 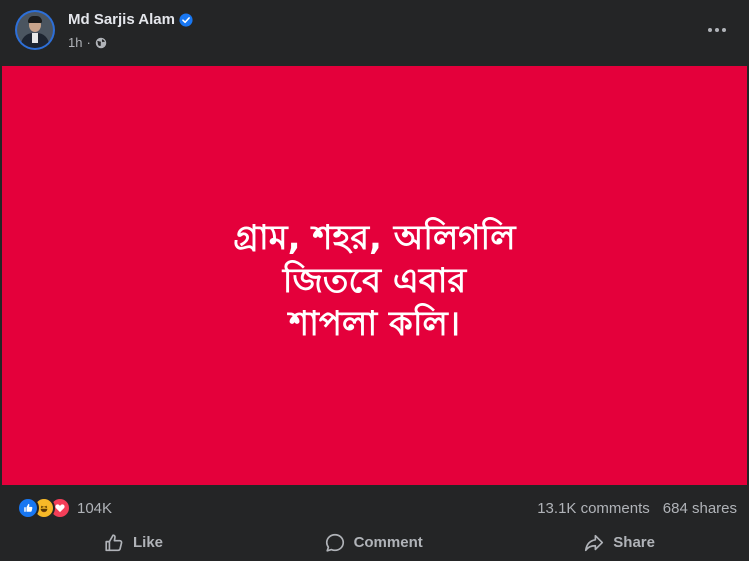 I want to click on avatar-photo, so click(x=35, y=30).